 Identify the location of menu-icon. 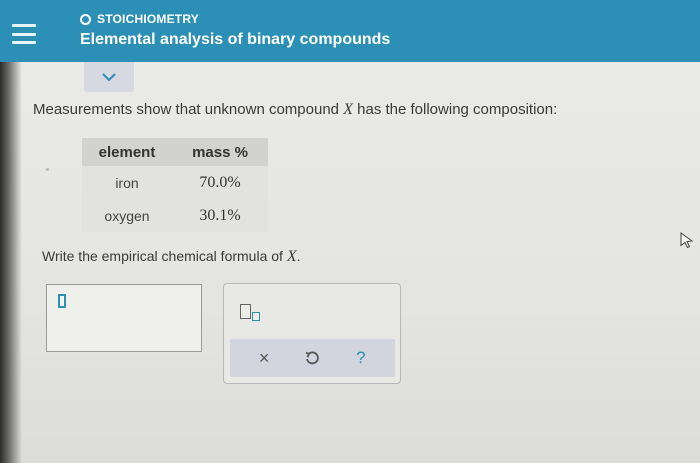
(24, 34).